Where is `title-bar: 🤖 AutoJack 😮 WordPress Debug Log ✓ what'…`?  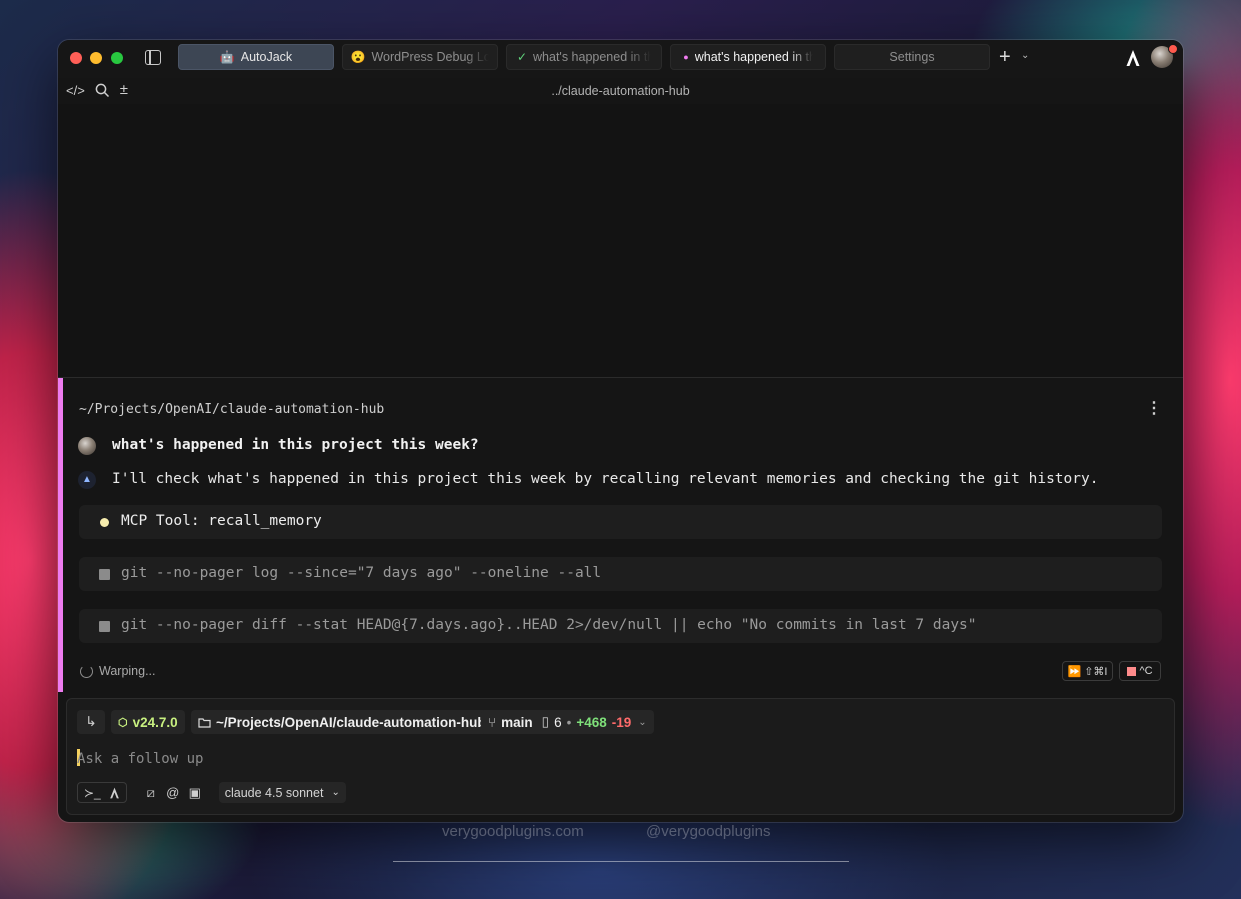
title-bar: 🤖 AutoJack 😮 WordPress Debug Log ✓ what'… is located at coordinates (620, 59).